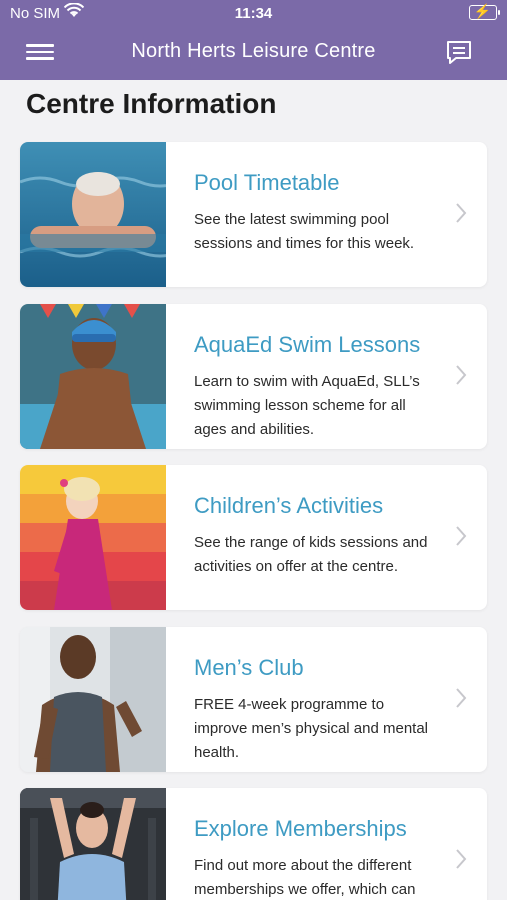 This screenshot has width=507, height=900. What do you see at coordinates (253, 51) in the screenshot?
I see `app-title: North Herts Leisure Centre` at bounding box center [253, 51].